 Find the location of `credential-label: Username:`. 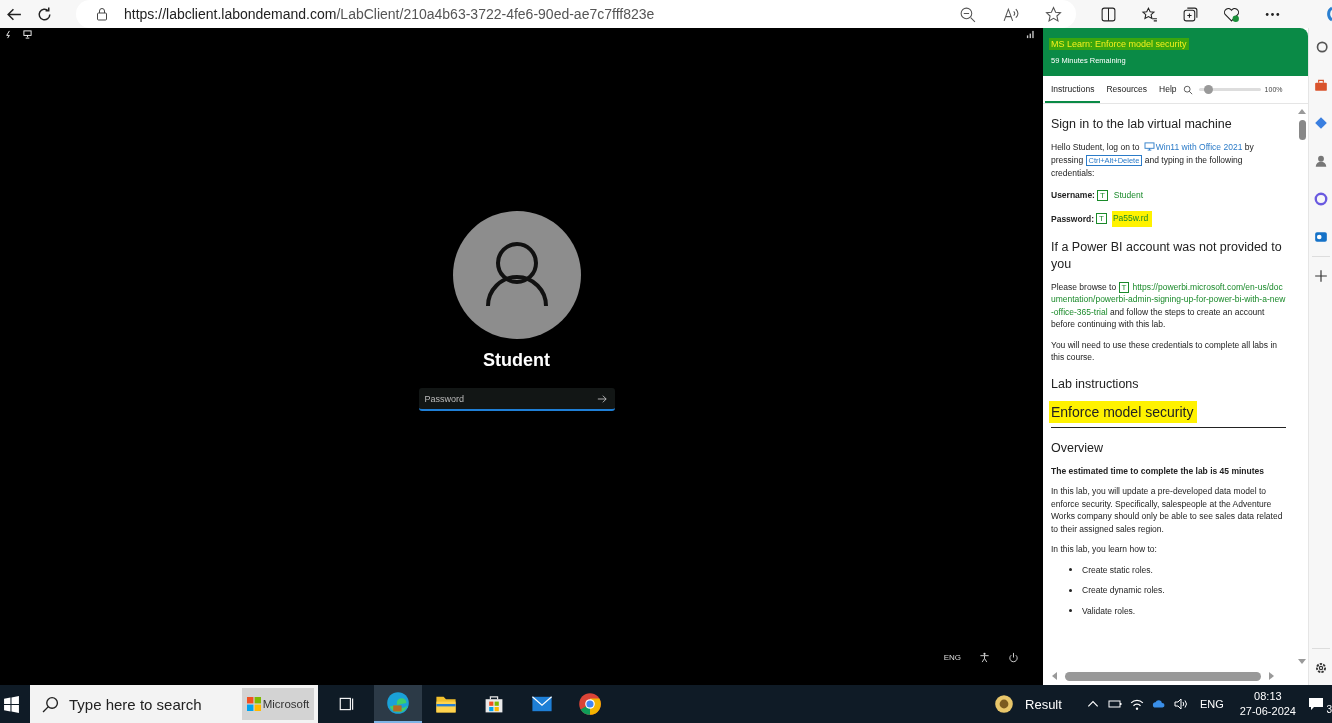

credential-label: Username: is located at coordinates (1073, 195).